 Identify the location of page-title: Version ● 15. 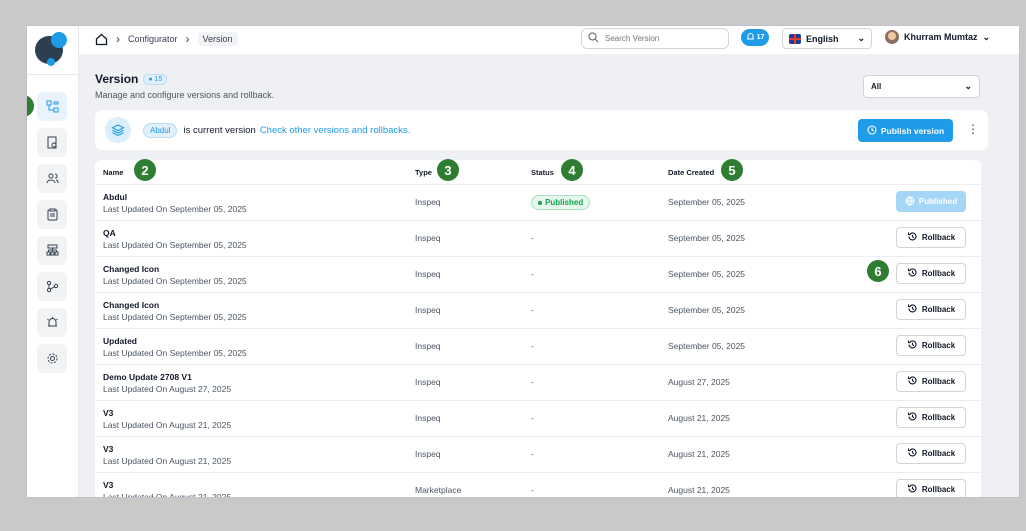
(131, 79).